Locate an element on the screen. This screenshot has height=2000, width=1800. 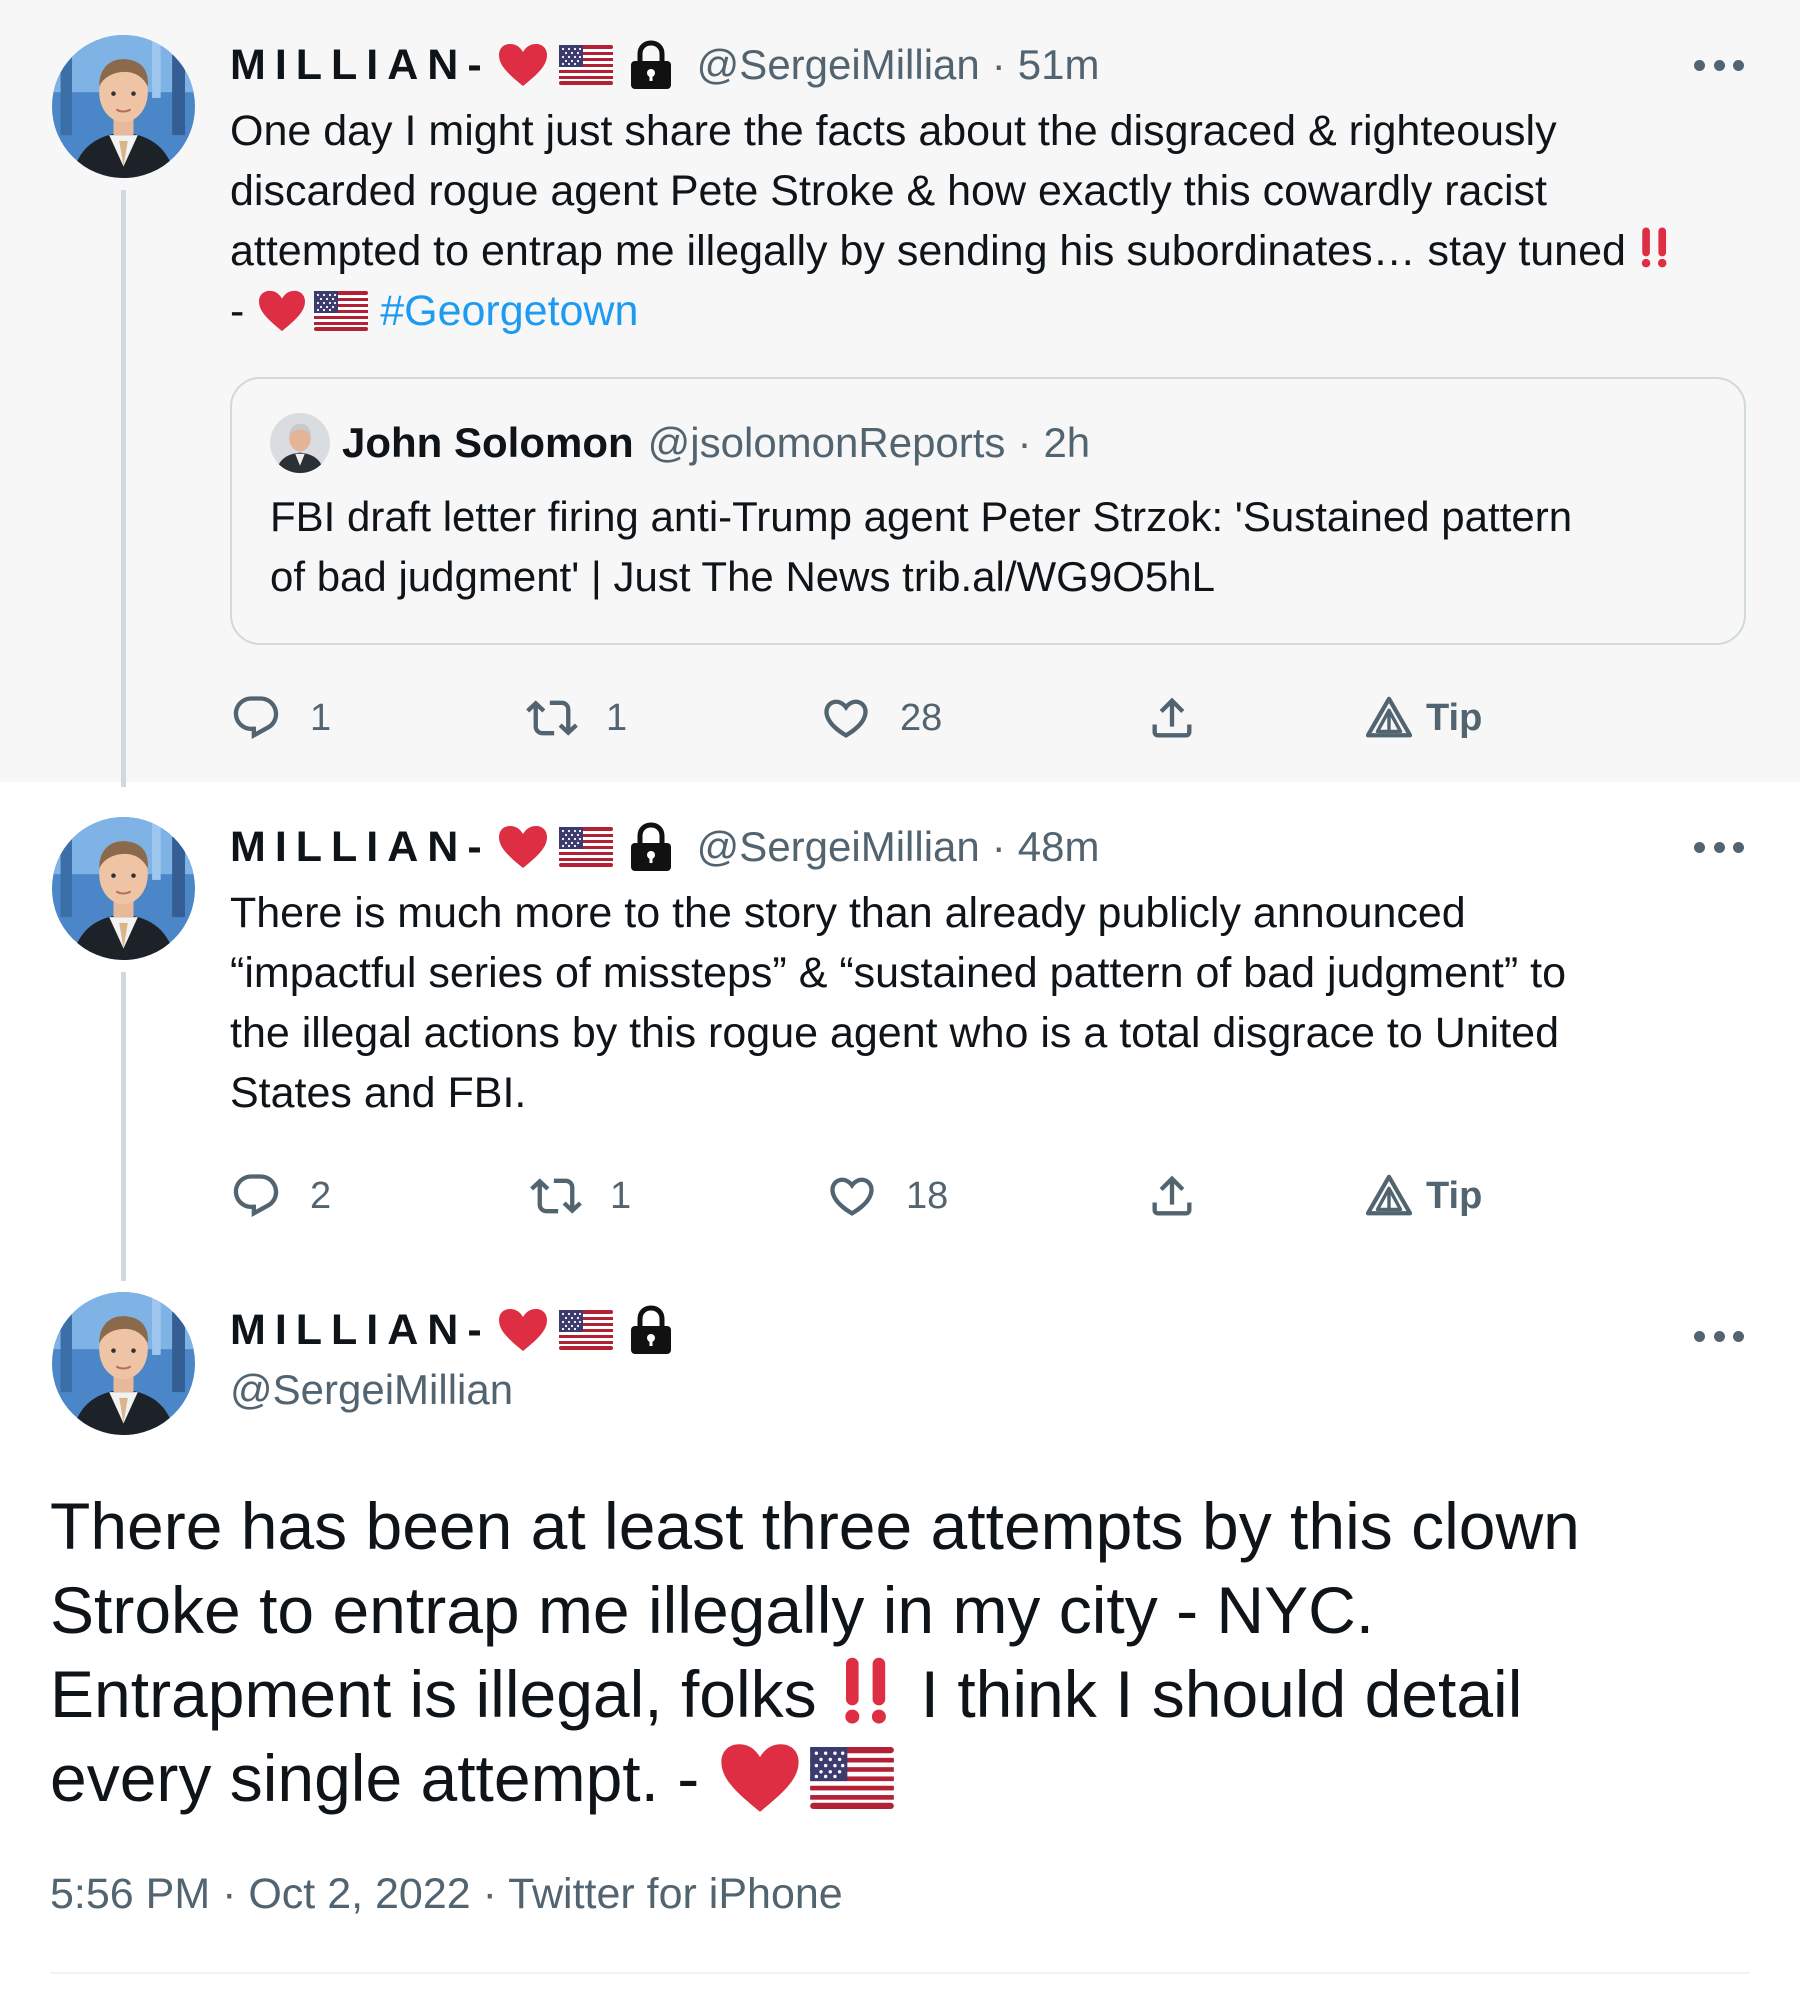
like-button: 28 is located at coordinates (881, 718).